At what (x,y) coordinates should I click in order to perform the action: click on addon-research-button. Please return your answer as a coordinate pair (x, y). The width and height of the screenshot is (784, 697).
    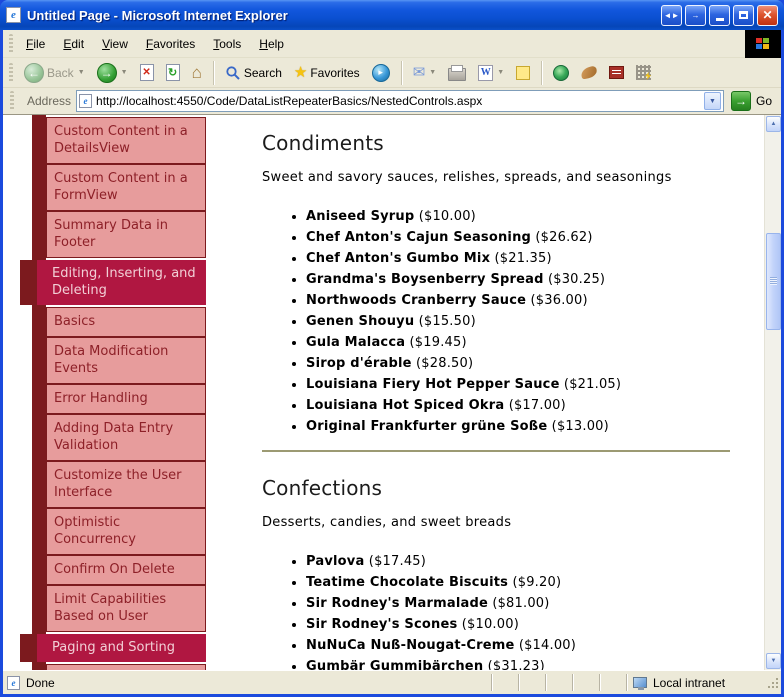
    Looking at the image, I should click on (616, 72).